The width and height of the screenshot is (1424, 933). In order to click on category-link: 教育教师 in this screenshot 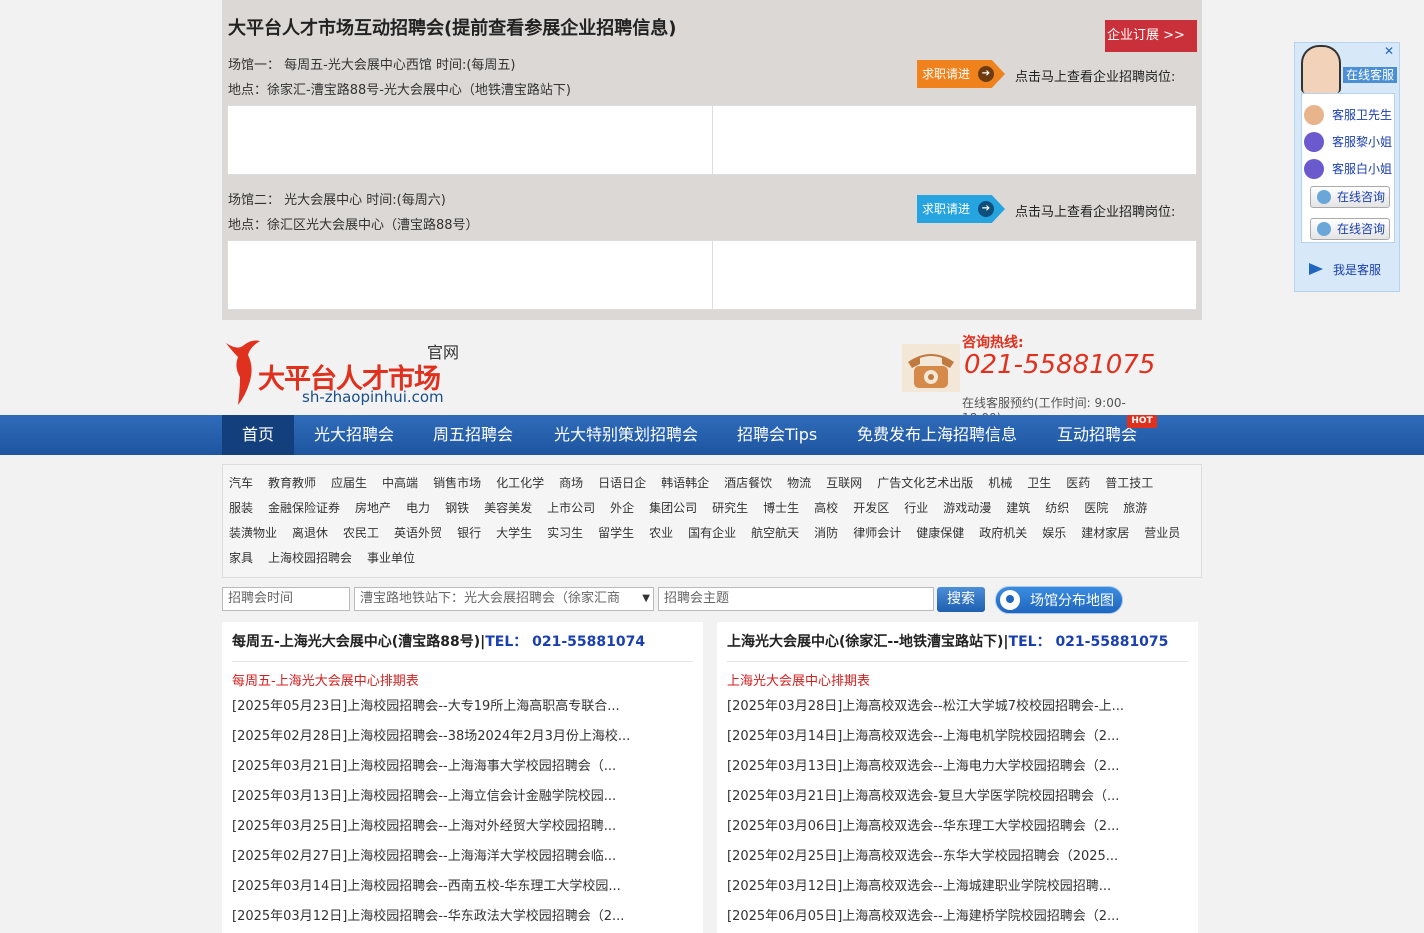, I will do `click(292, 483)`.